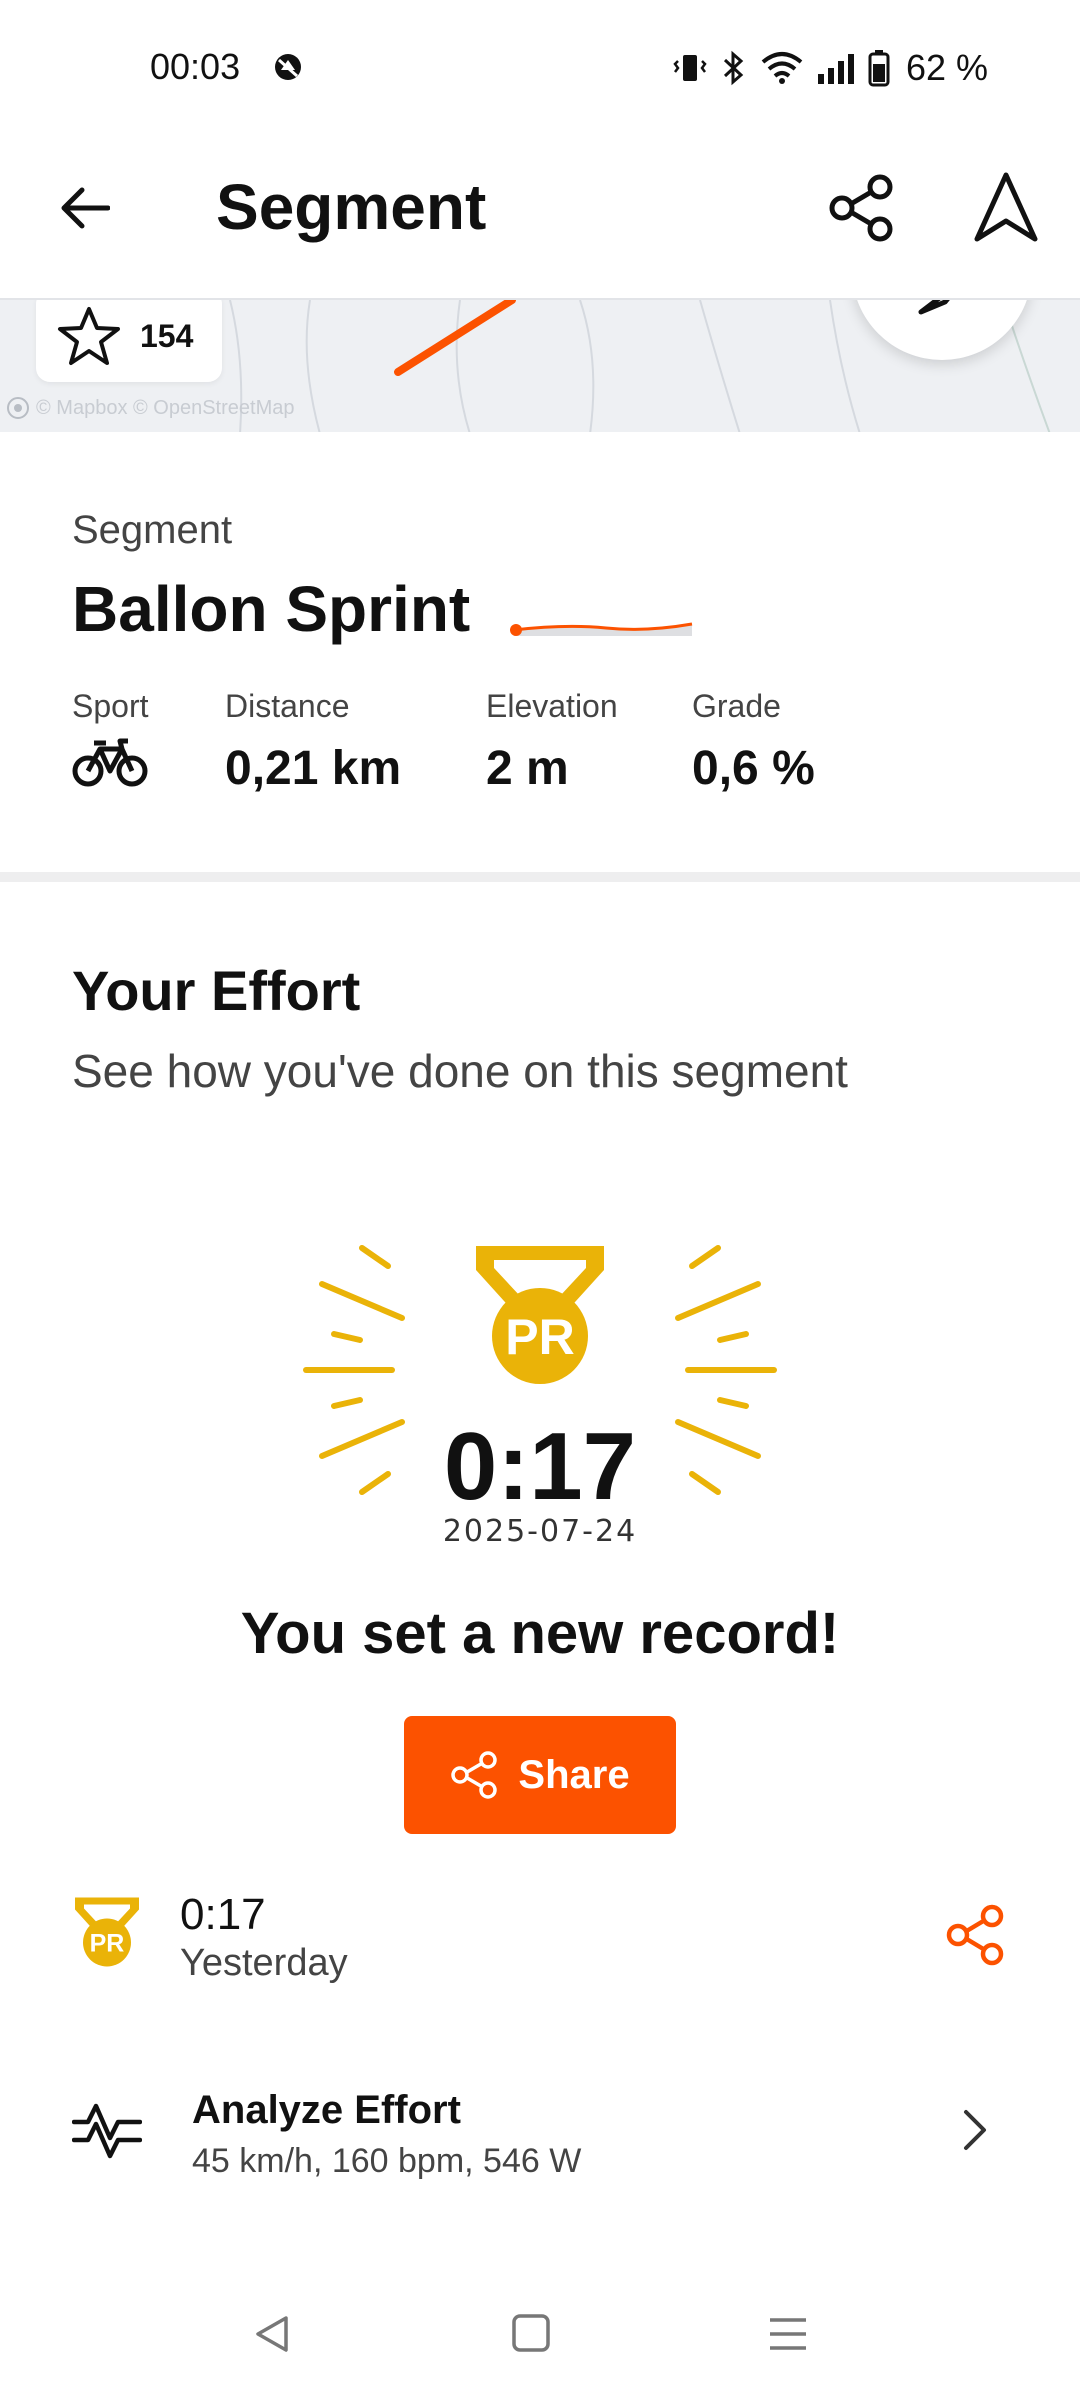 Image resolution: width=1080 pixels, height=2400 pixels. What do you see at coordinates (540, 1466) in the screenshot?
I see `pr-time: 0:17` at bounding box center [540, 1466].